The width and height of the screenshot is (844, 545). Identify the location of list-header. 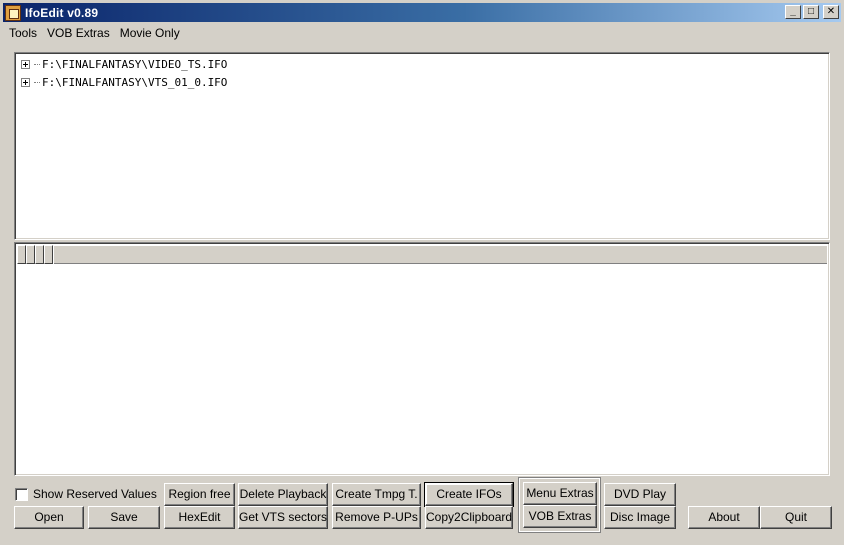
(422, 254).